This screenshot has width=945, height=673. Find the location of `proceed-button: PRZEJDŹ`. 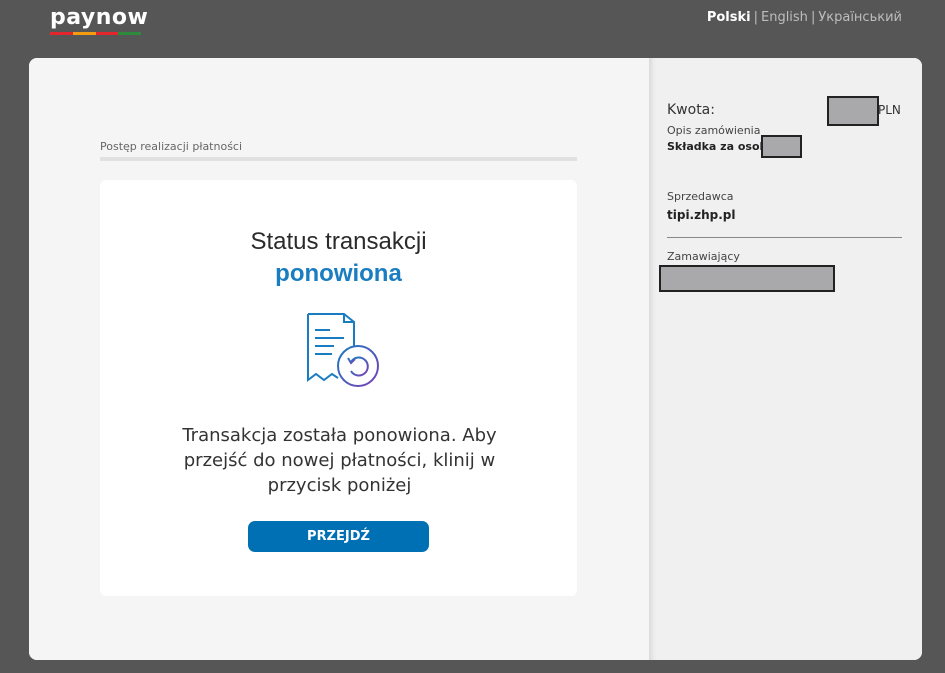

proceed-button: PRZEJDŹ is located at coordinates (338, 536).